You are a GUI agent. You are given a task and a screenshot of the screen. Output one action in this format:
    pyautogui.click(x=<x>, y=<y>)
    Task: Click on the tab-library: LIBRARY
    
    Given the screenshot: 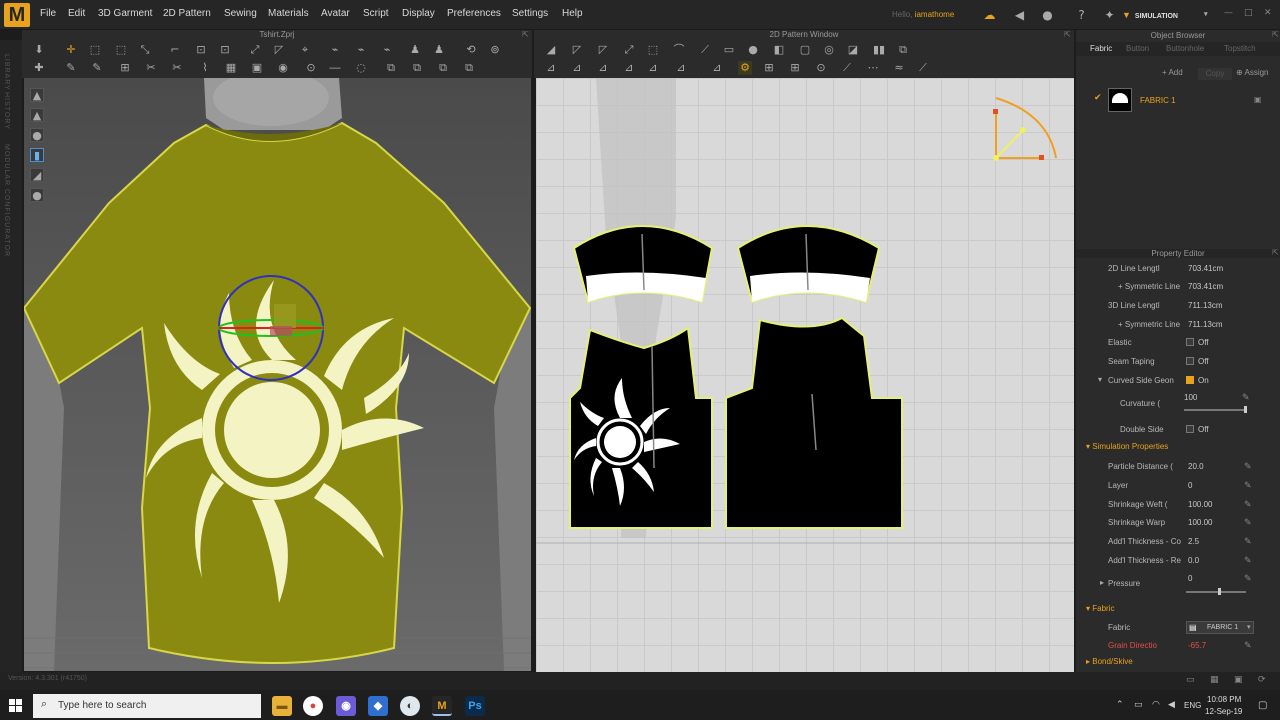 What is the action you would take?
    pyautogui.click(x=6, y=72)
    